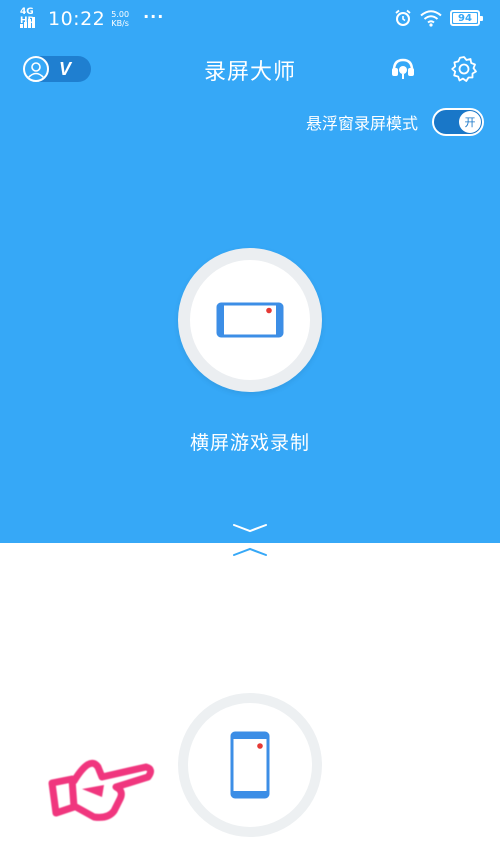 The height and width of the screenshot is (845, 500). I want to click on gear-icon, so click(464, 69).